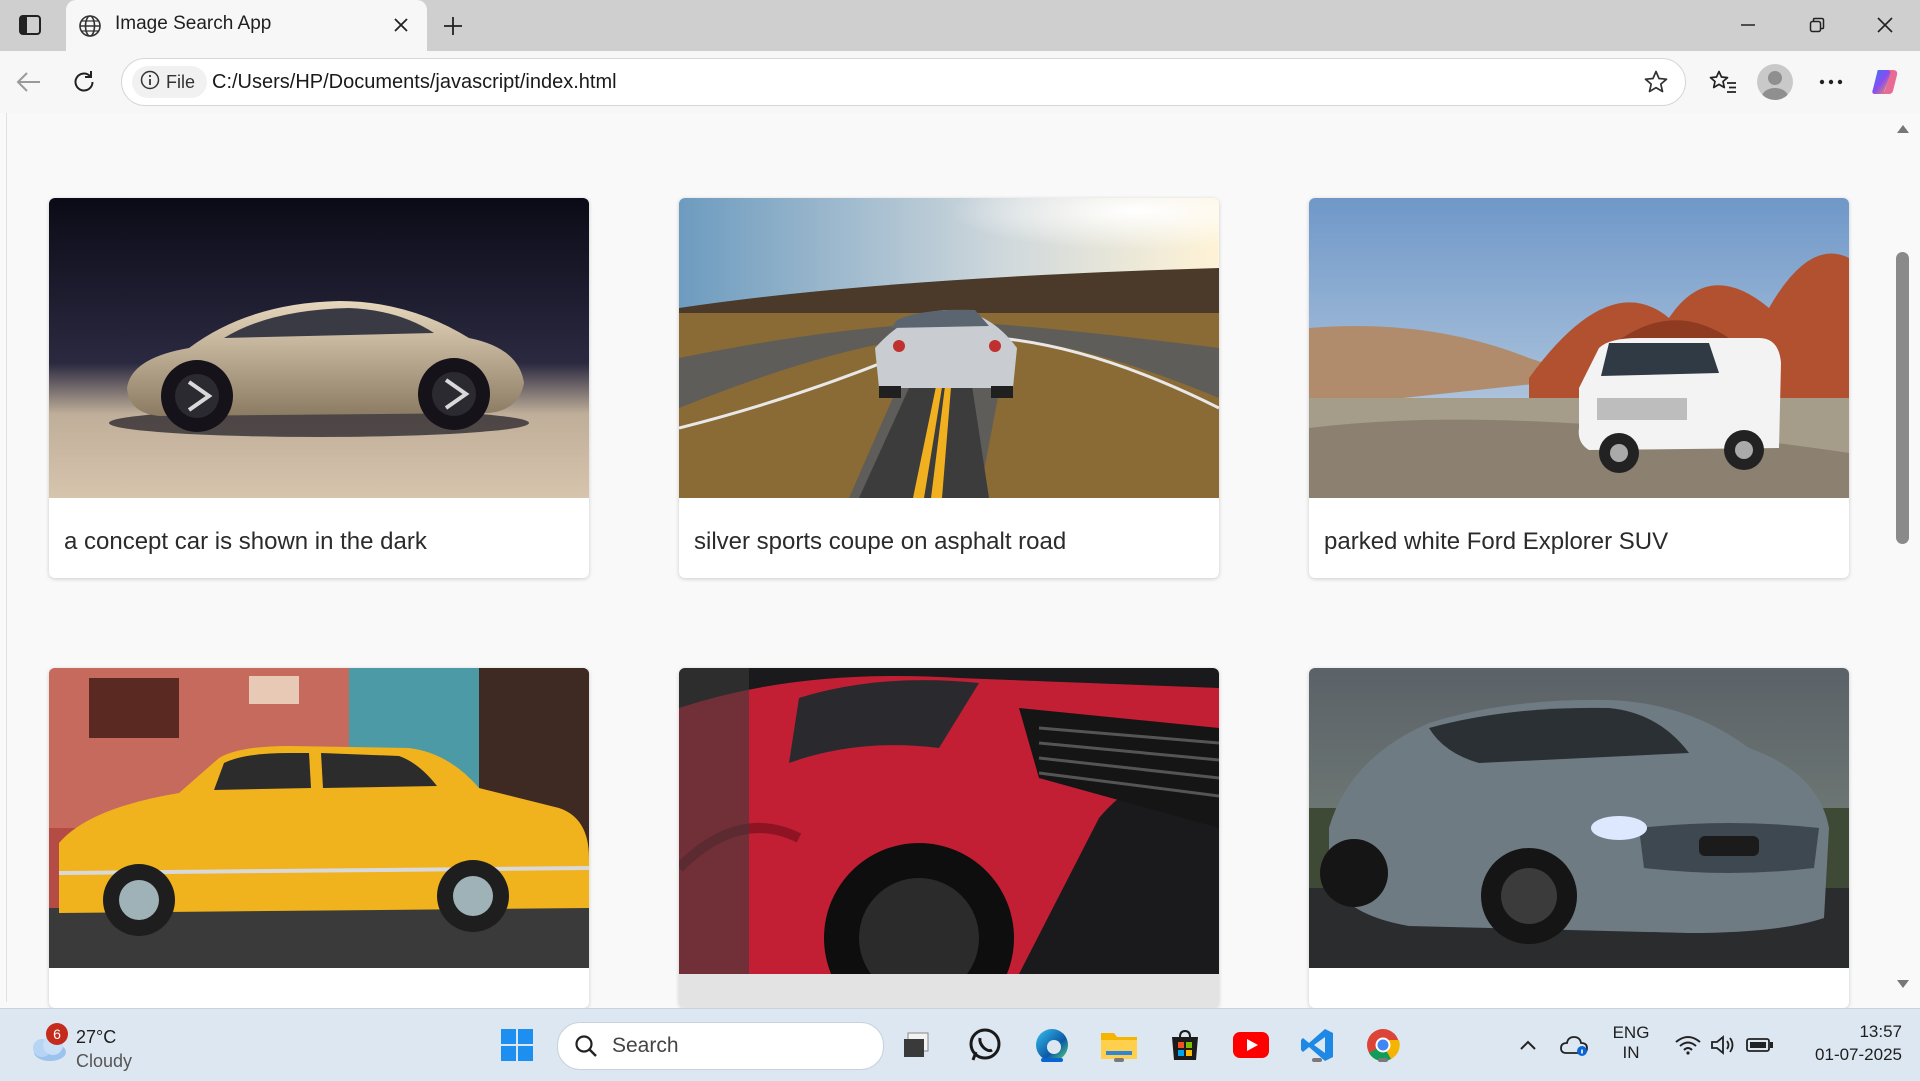 The image size is (1920, 1081). Describe the element at coordinates (150, 82) in the screenshot. I see `info-icon` at that location.